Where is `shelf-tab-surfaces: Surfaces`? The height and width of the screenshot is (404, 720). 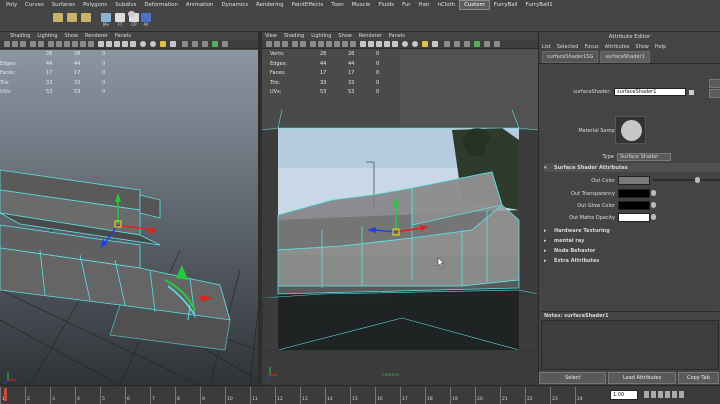 shelf-tab-surfaces: Surfaces is located at coordinates (63, 5).